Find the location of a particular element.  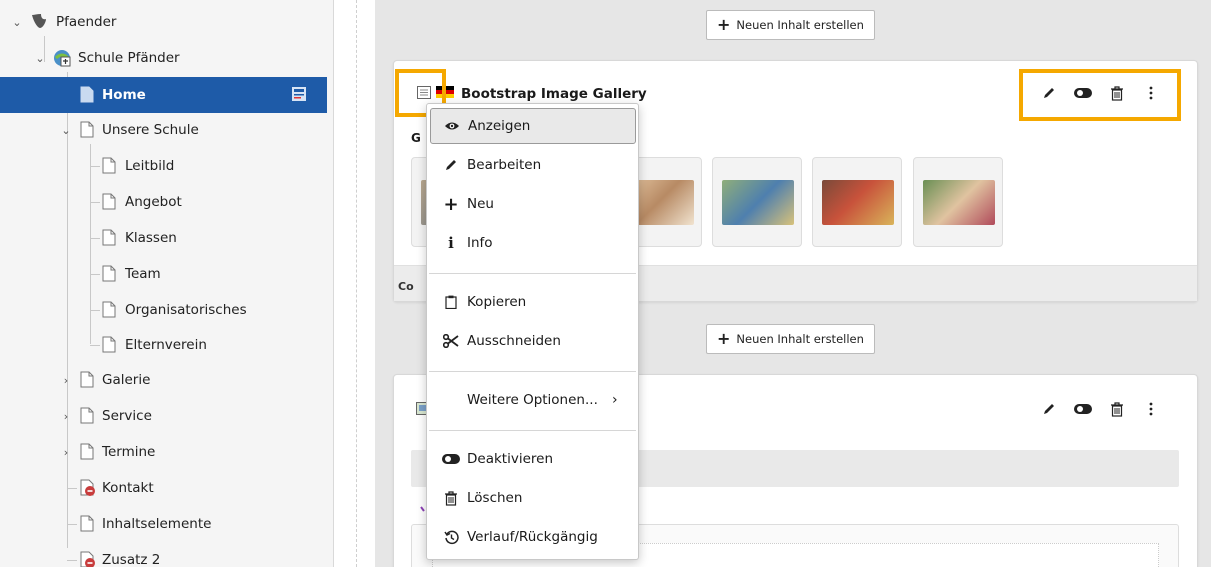

page-hidden-icon is located at coordinates (88, 488).